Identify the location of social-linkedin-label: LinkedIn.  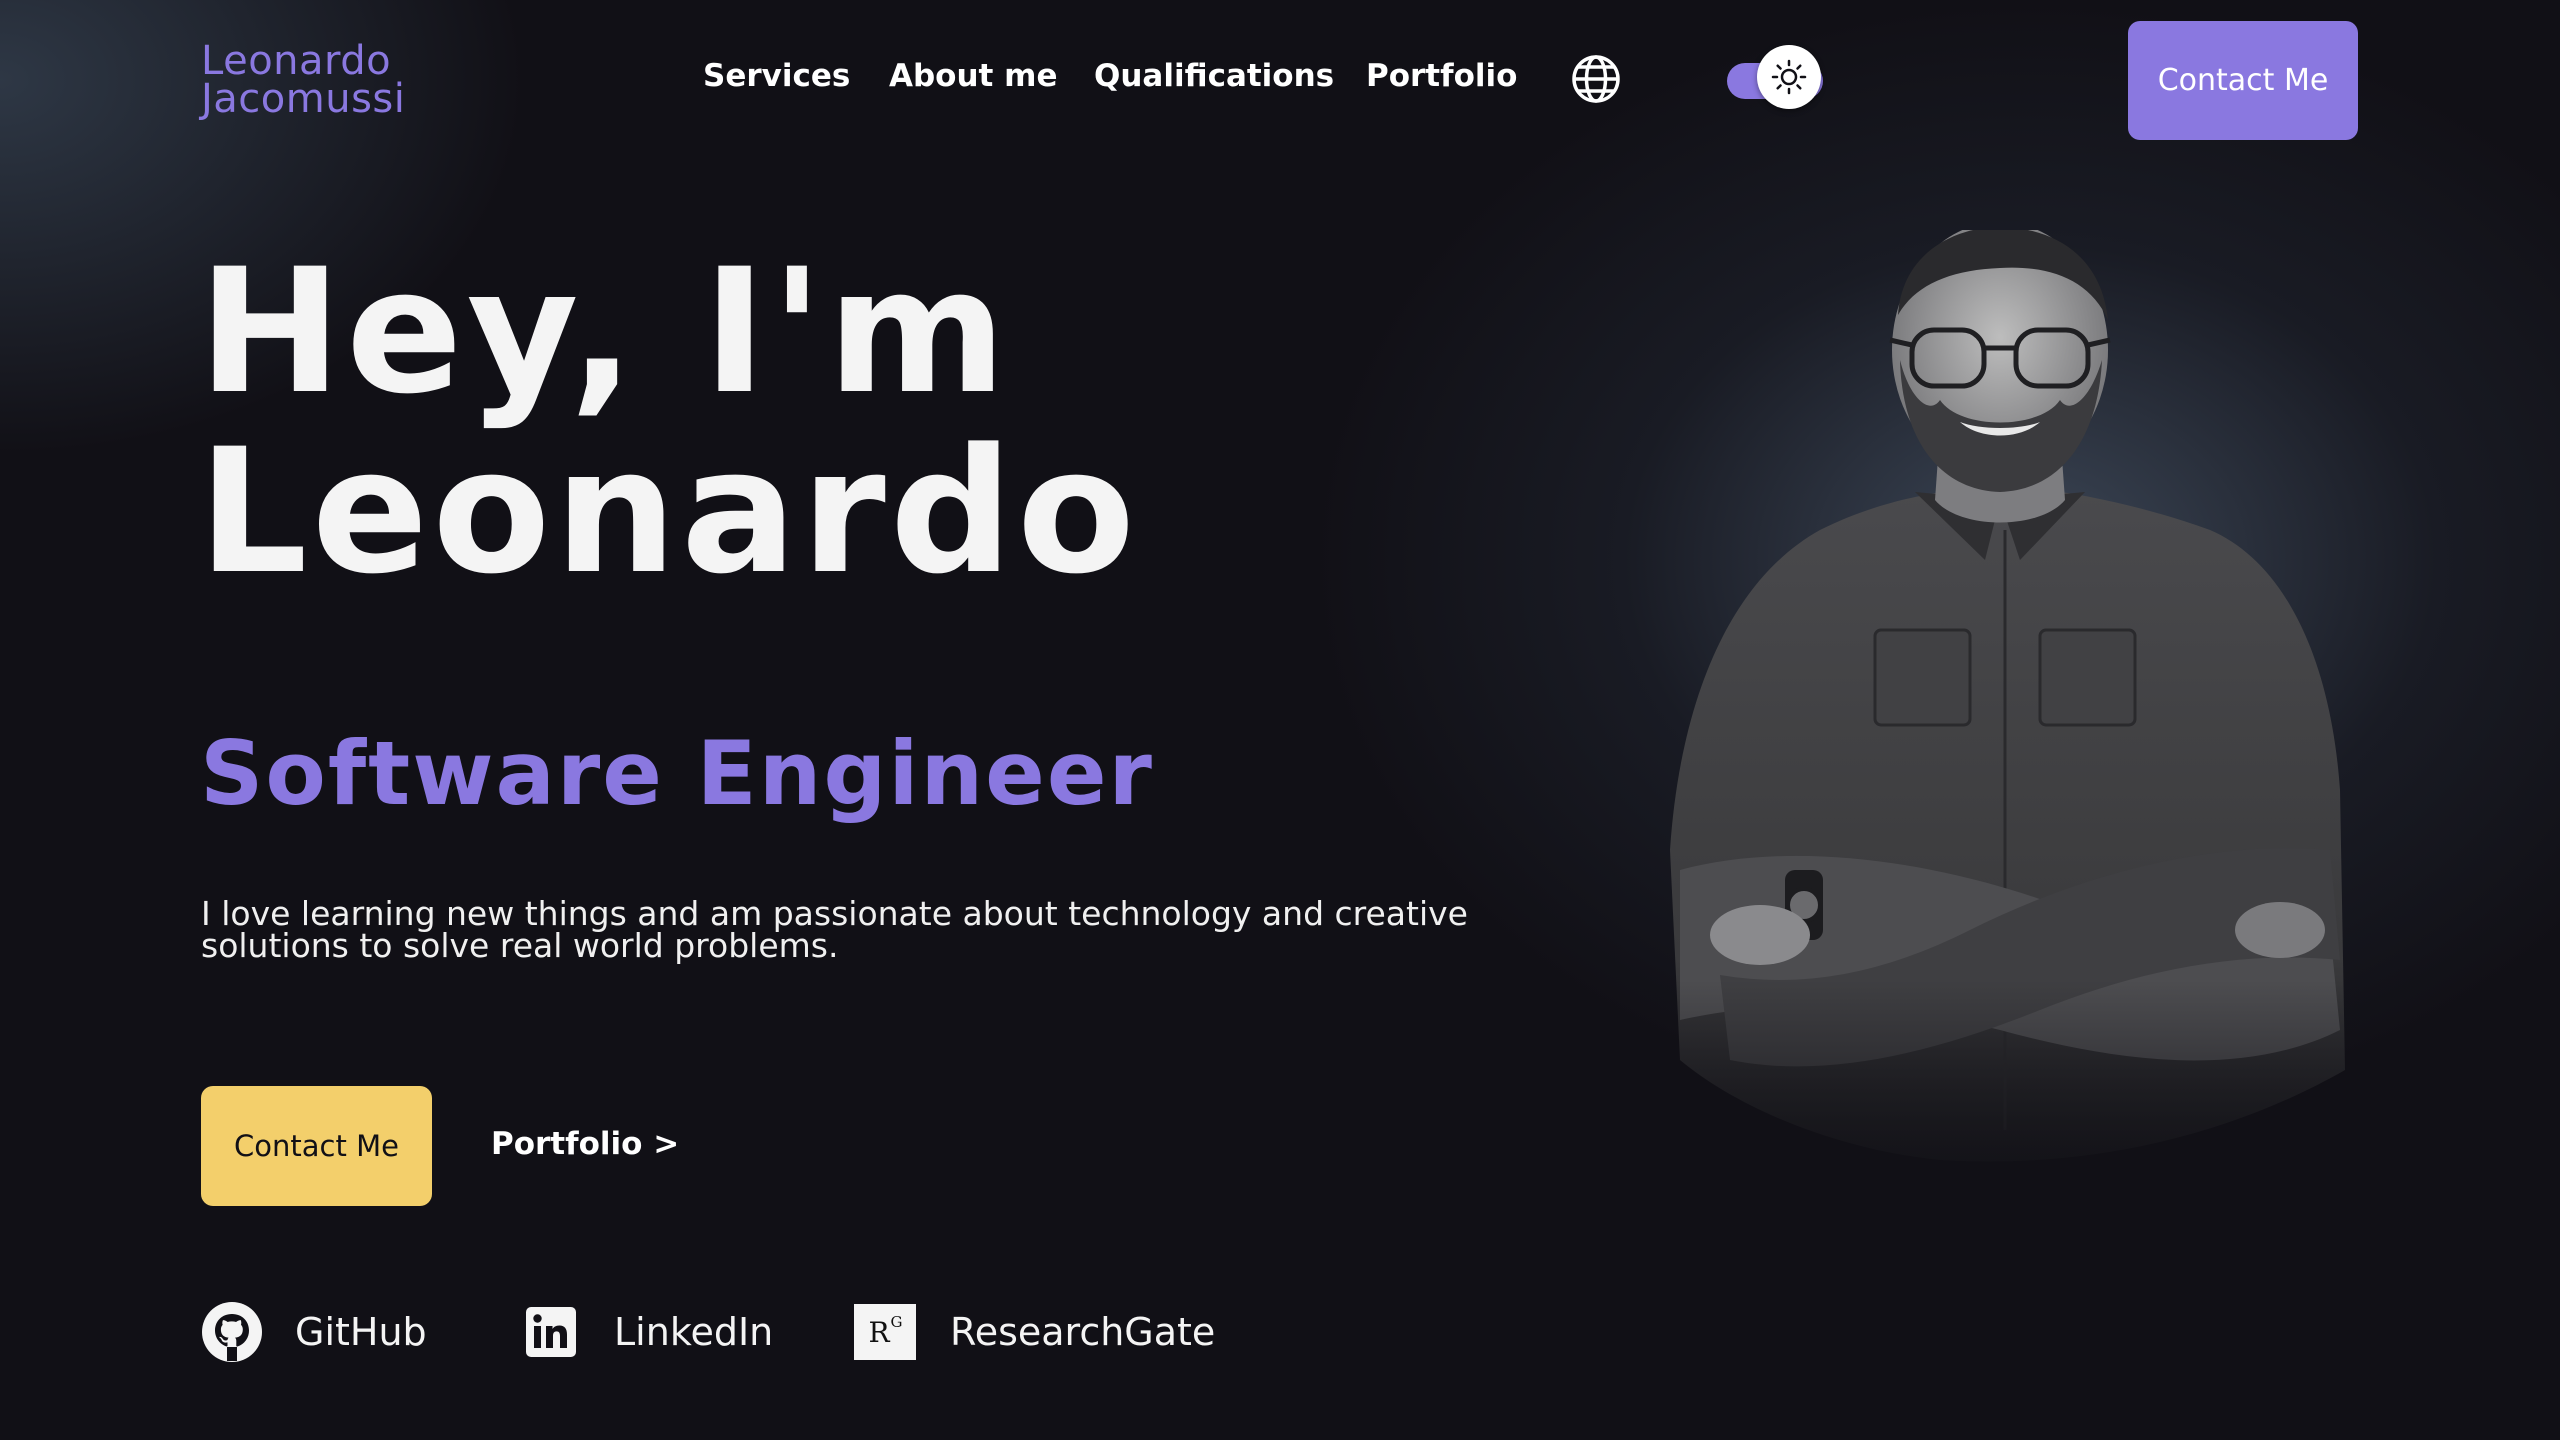
(694, 1332).